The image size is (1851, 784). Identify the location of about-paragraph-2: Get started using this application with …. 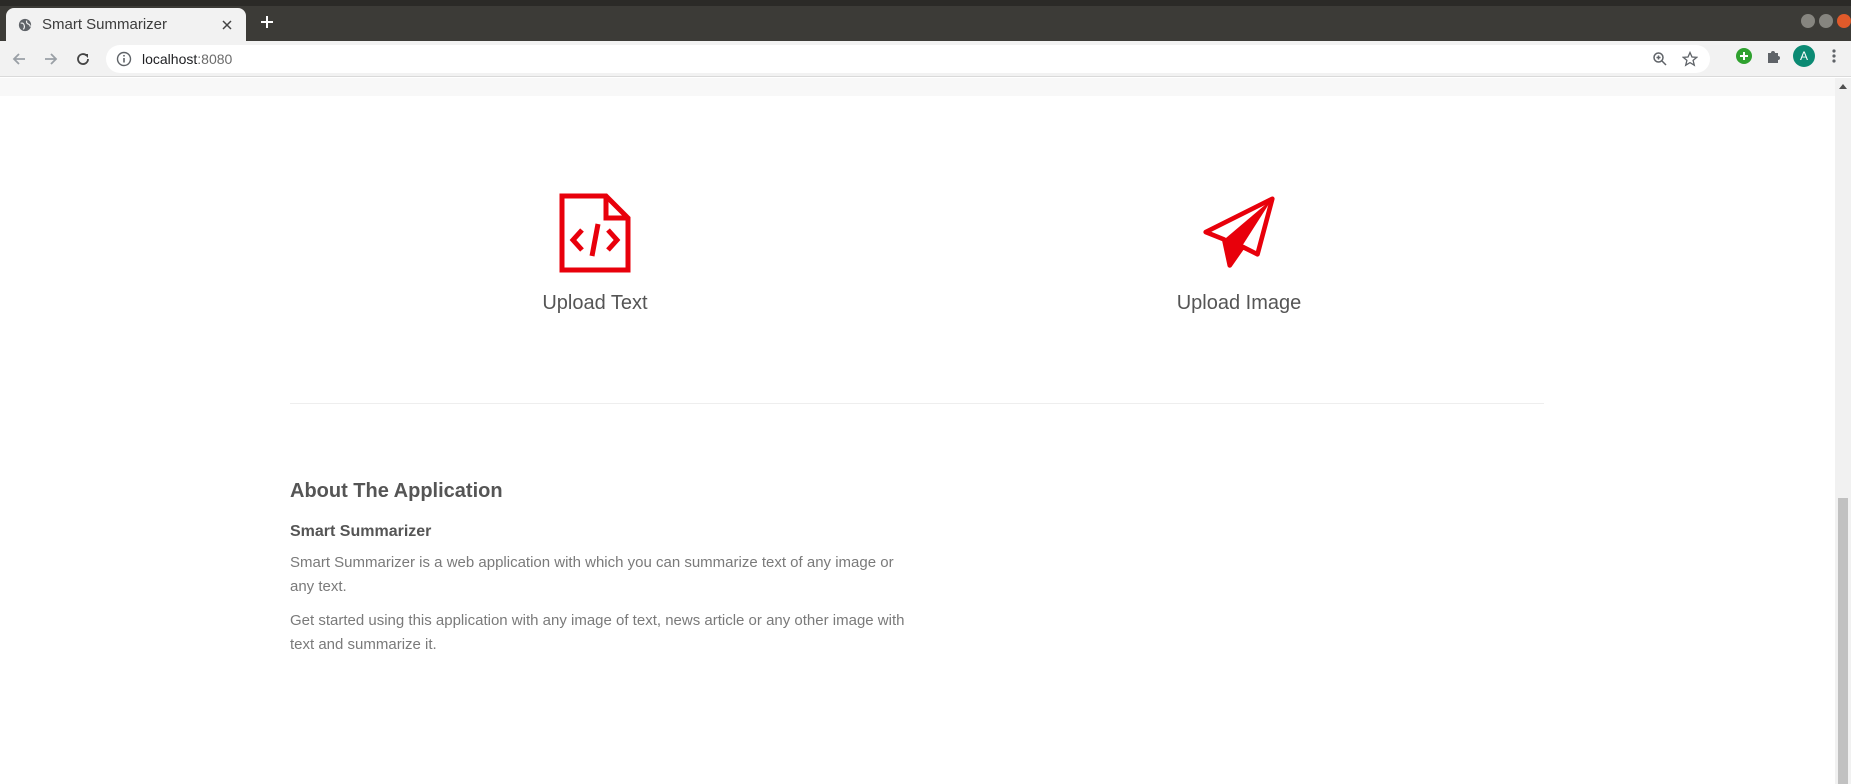
(597, 632).